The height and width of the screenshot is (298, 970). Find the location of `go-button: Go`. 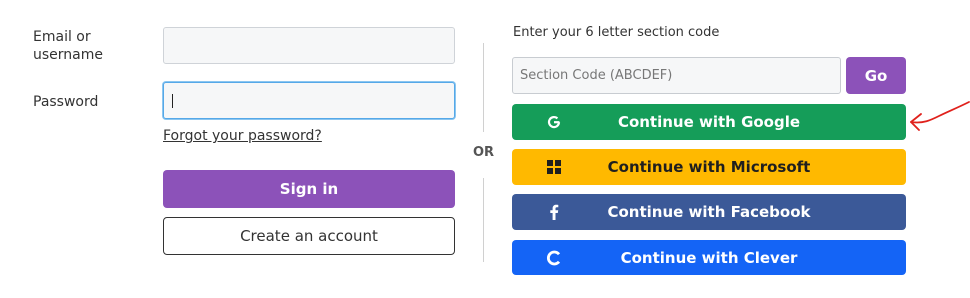

go-button: Go is located at coordinates (876, 75).